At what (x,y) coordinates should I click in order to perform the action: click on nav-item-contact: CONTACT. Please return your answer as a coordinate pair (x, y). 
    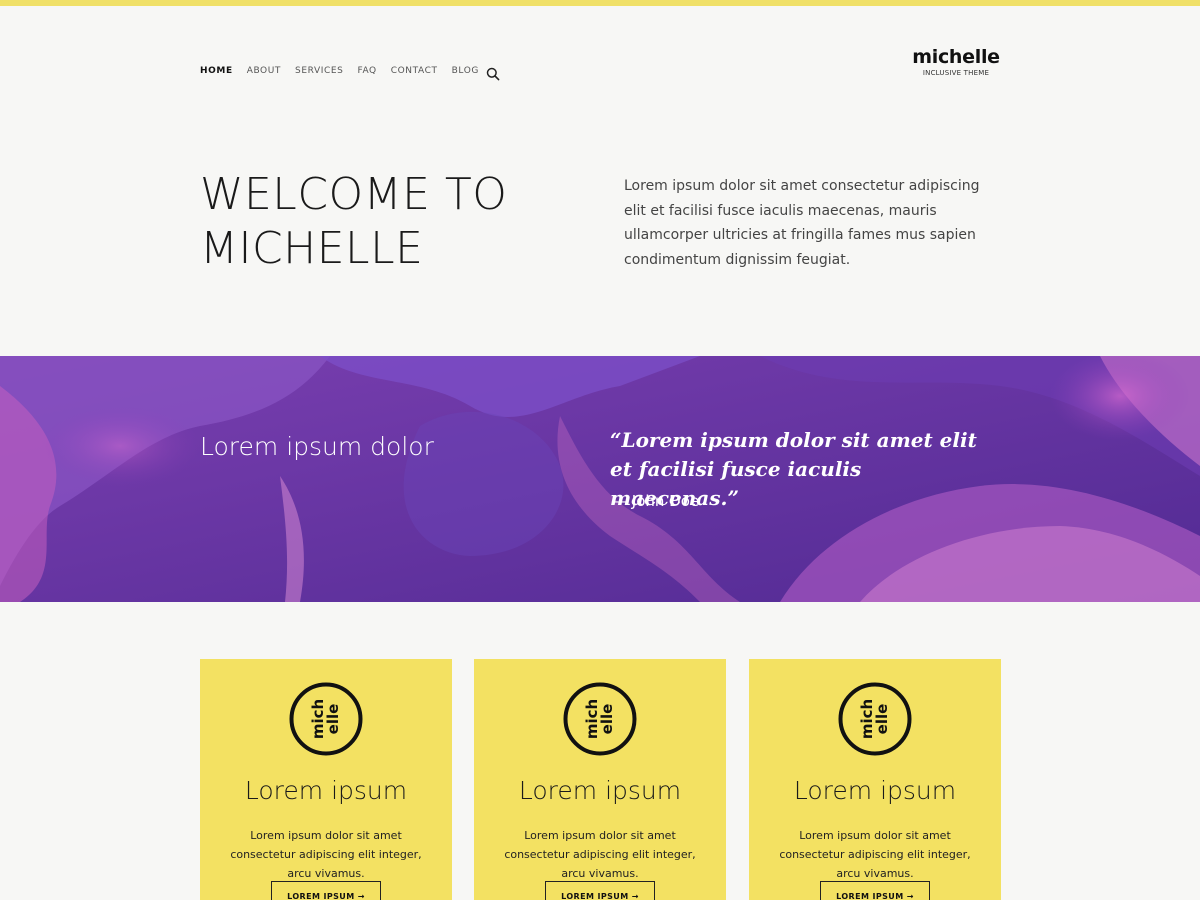
    Looking at the image, I should click on (414, 71).